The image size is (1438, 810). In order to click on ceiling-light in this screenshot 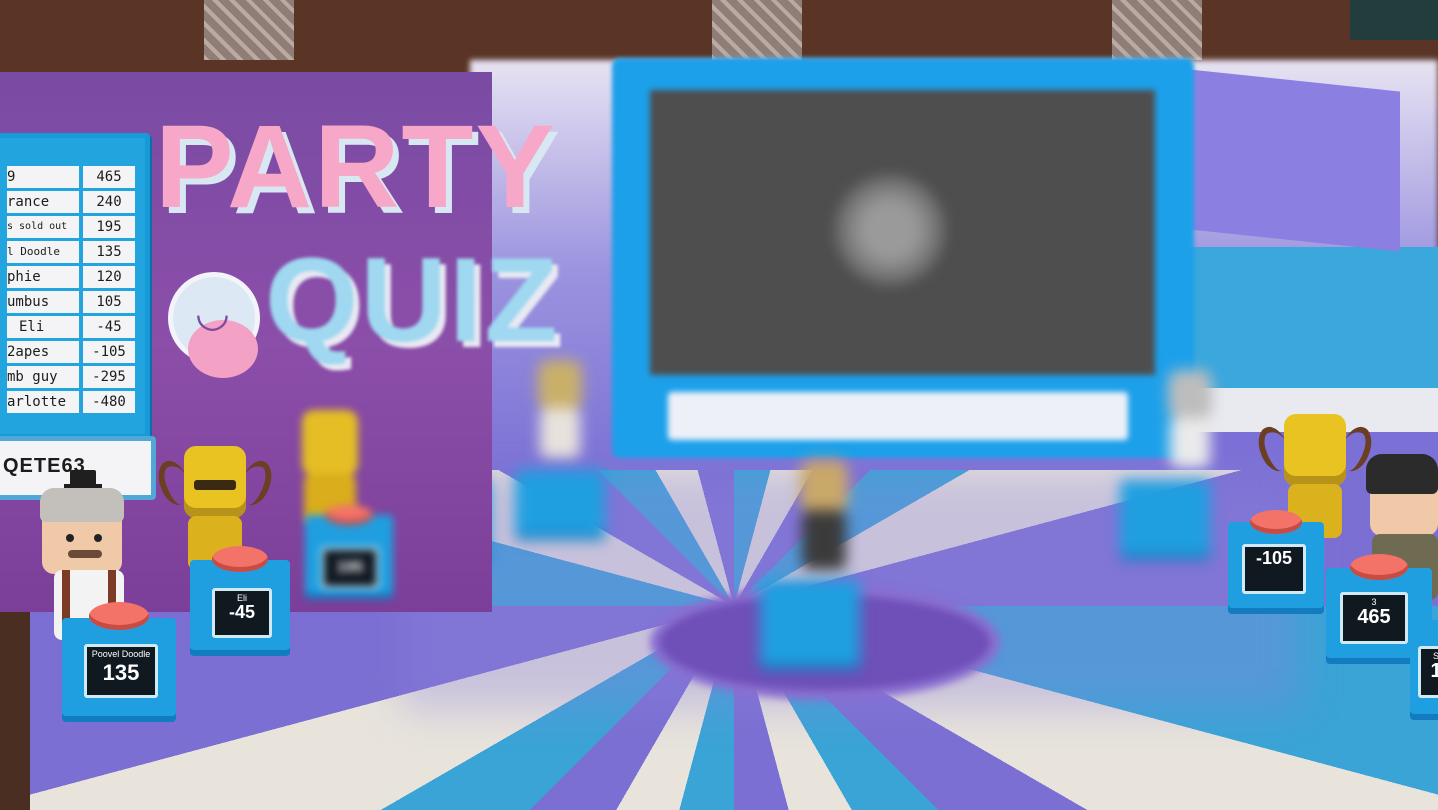, I will do `click(1394, 20)`.